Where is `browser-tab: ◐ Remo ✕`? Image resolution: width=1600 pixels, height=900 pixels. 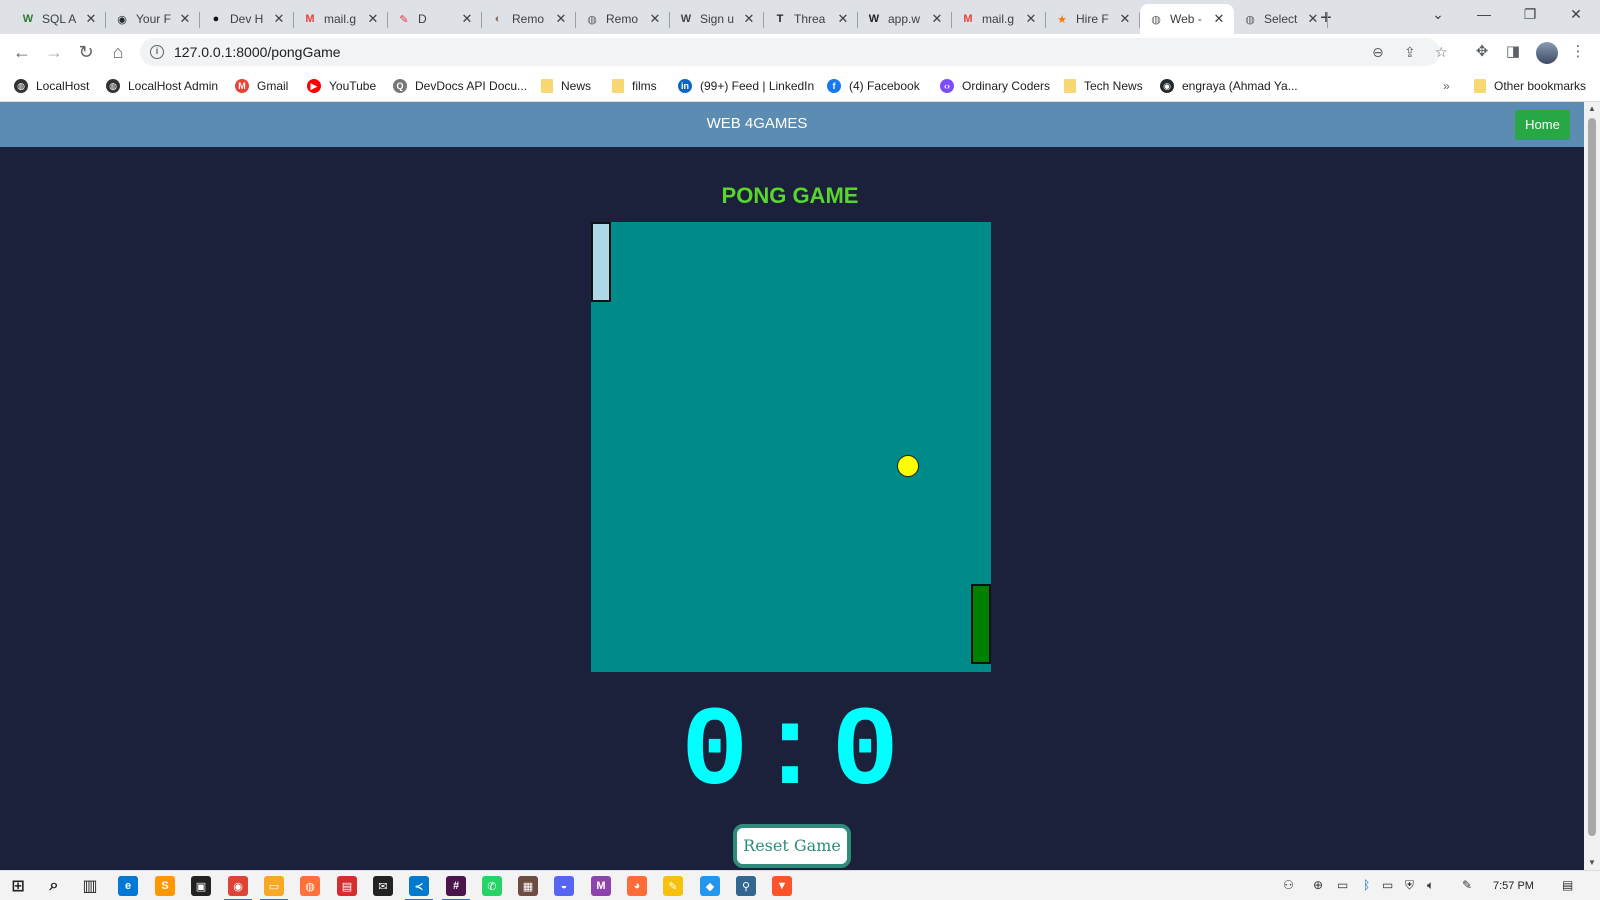 browser-tab: ◐ Remo ✕ is located at coordinates (529, 19).